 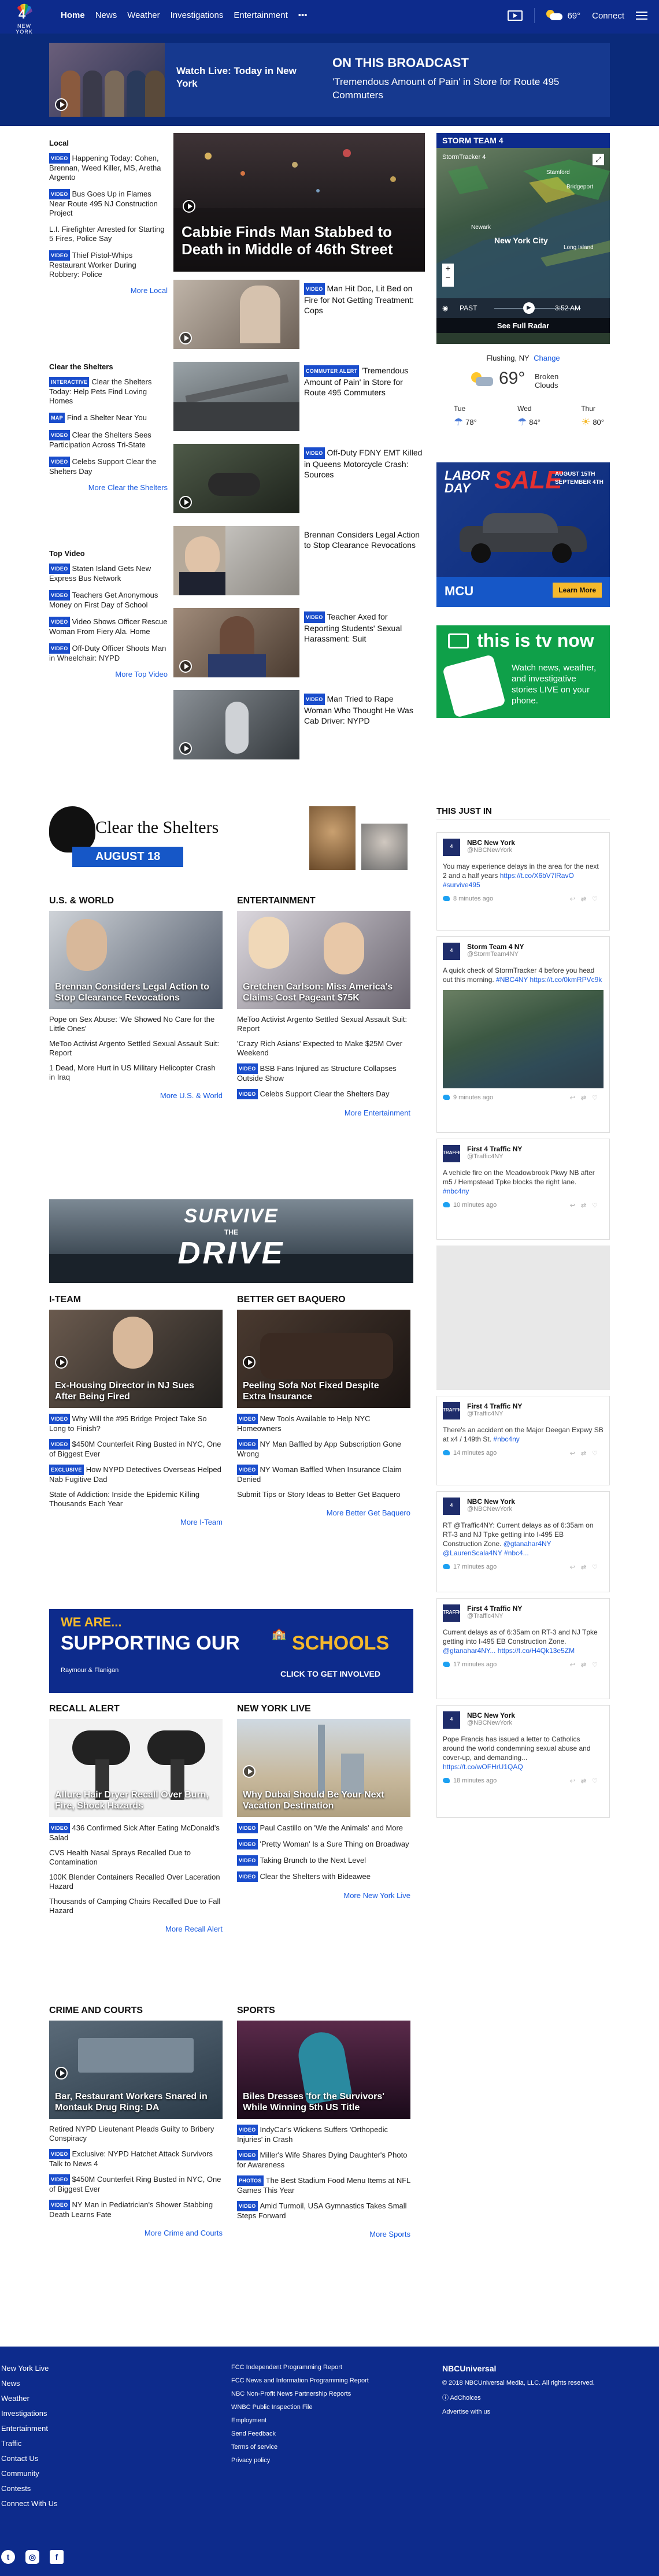 I want to click on footer-link: NBC Non-Profit News Partnership Reports, so click(x=300, y=2393).